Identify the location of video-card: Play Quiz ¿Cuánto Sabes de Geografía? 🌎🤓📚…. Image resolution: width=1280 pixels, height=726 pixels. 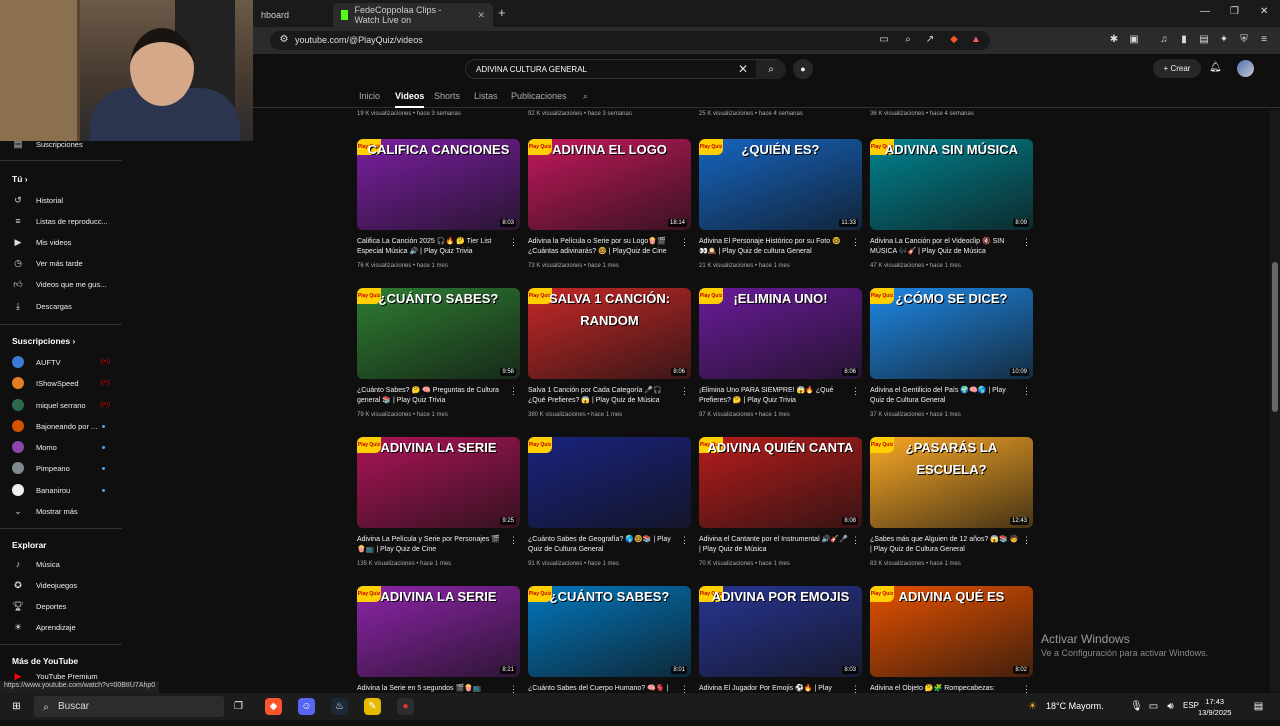
(609, 507).